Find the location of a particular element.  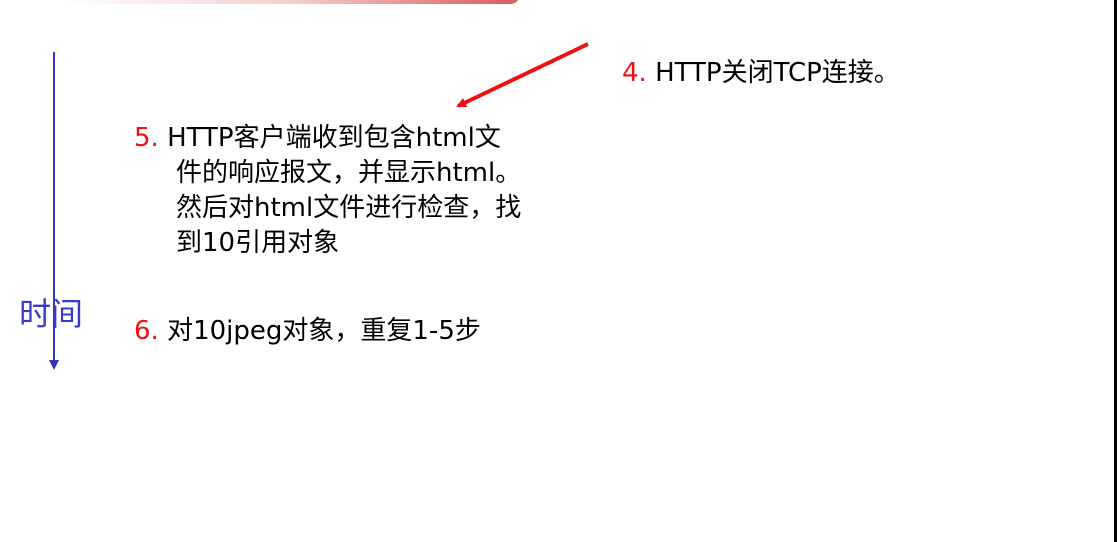

step-4-number: 4. is located at coordinates (634, 73).